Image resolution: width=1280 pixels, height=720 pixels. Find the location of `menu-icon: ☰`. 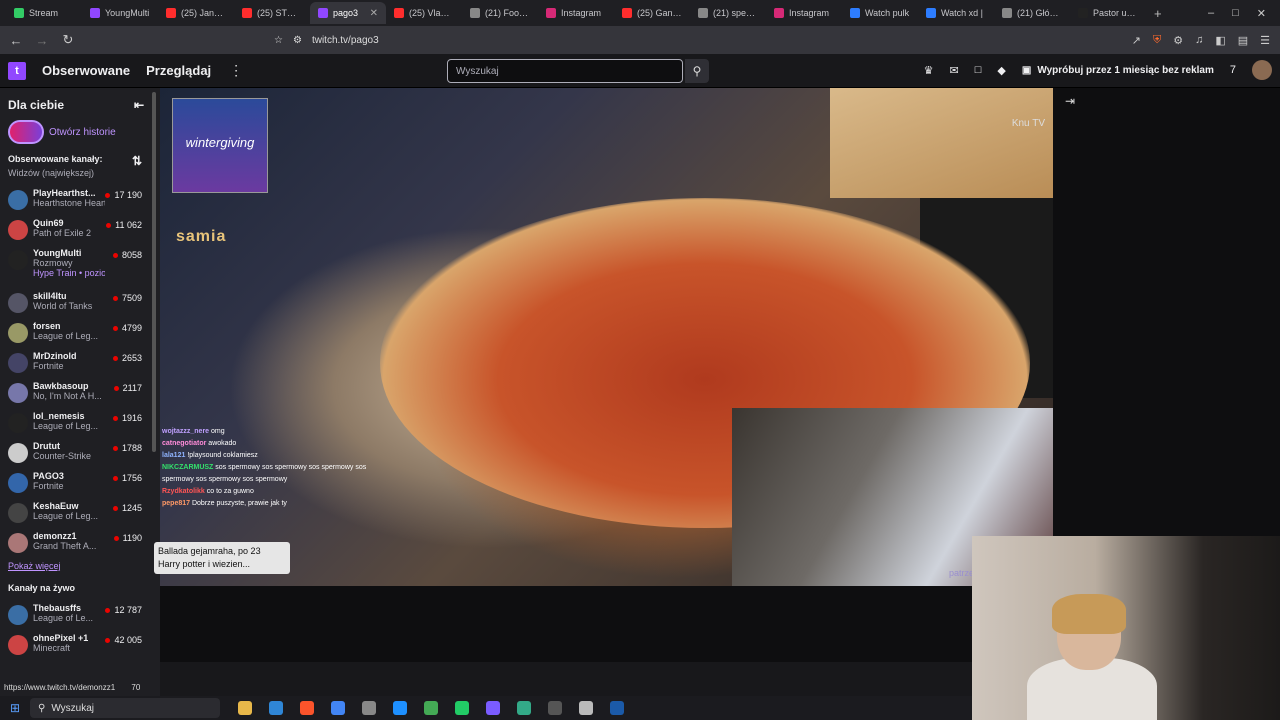

menu-icon: ☰ is located at coordinates (1265, 40).